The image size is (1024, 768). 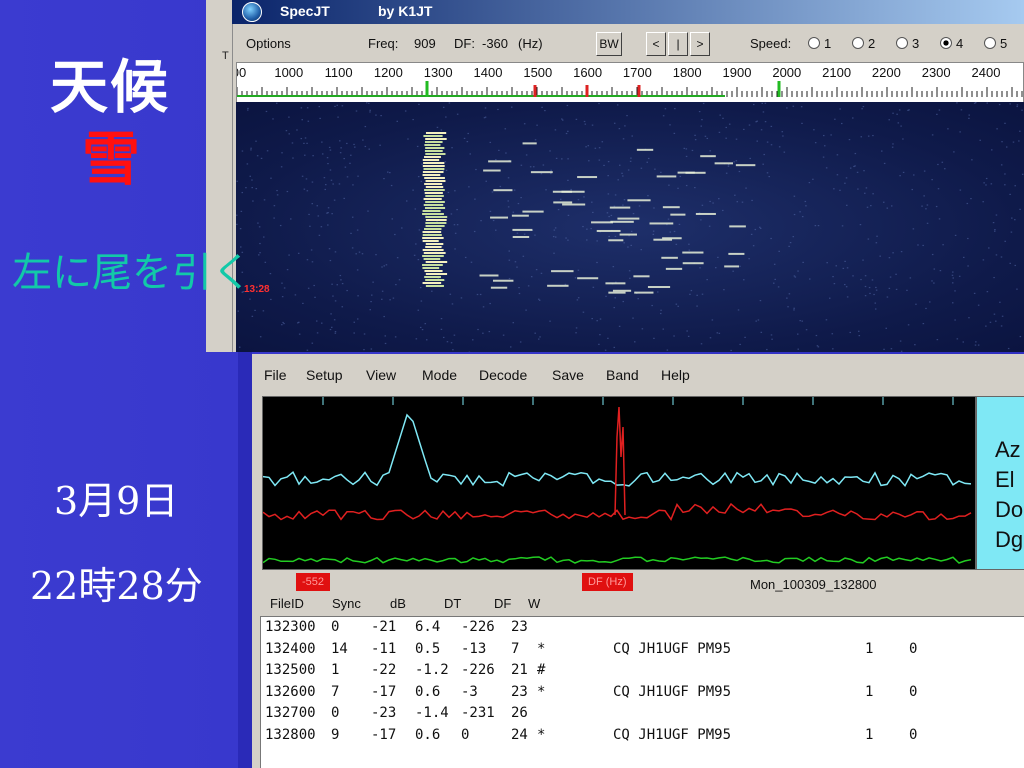 What do you see at coordinates (275, 375) in the screenshot?
I see `menu-file: File` at bounding box center [275, 375].